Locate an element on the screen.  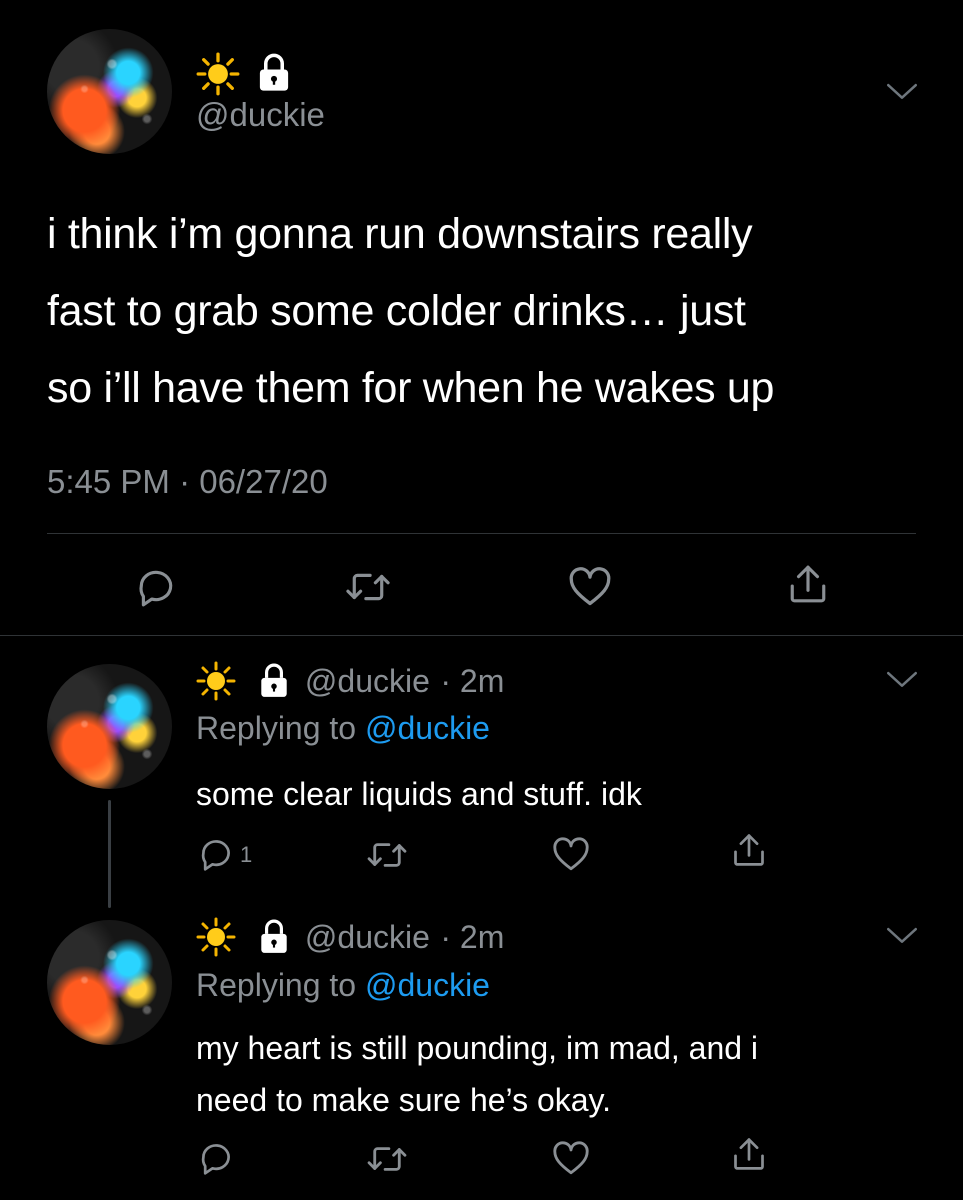
tweet-text-line: so i’ll have them for when he wakes up is located at coordinates (411, 388).